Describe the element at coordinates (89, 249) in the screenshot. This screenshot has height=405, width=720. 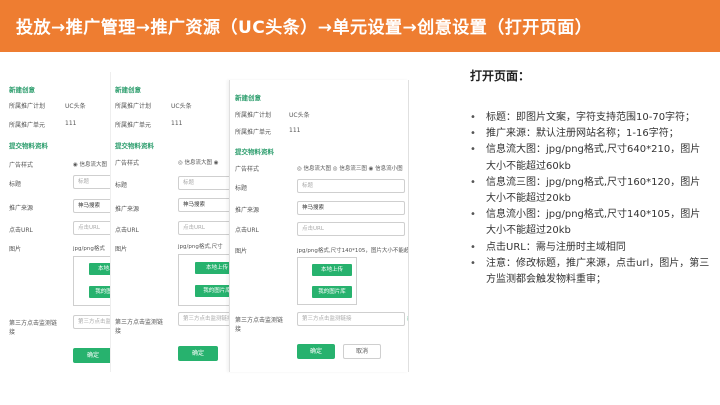
I see `image-hint: jpg/png格式` at that location.